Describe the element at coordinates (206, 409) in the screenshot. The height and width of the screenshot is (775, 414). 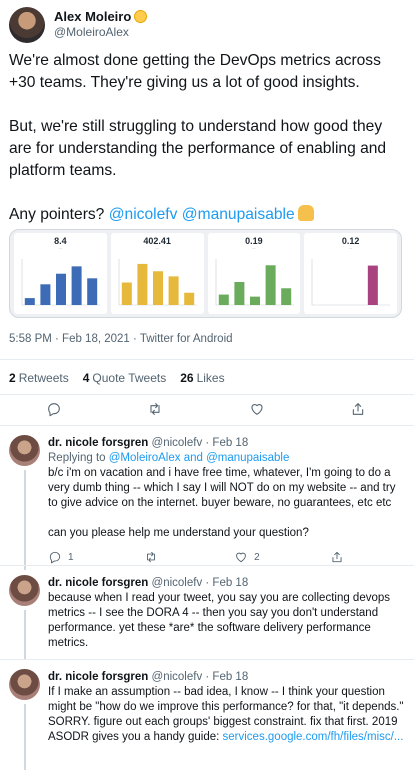
I see `tweet-actions` at that location.